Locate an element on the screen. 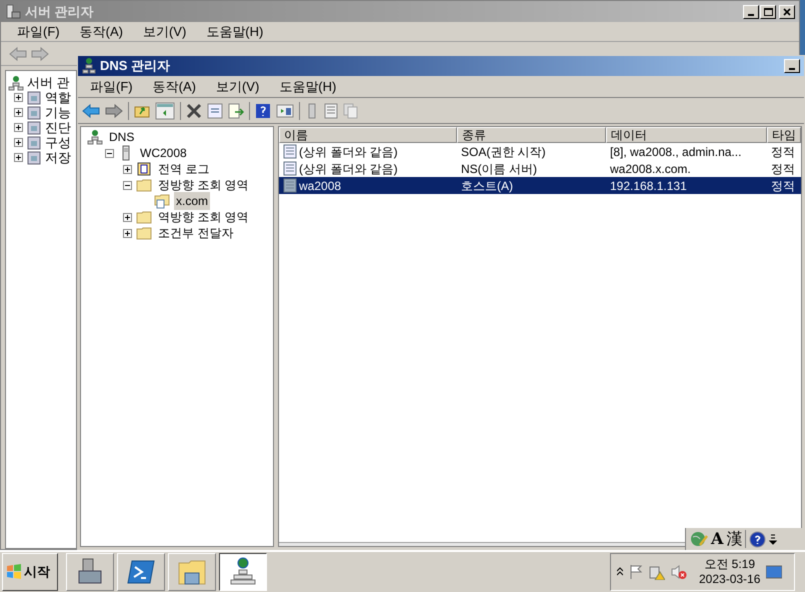  tree-item: x.com is located at coordinates (192, 201).